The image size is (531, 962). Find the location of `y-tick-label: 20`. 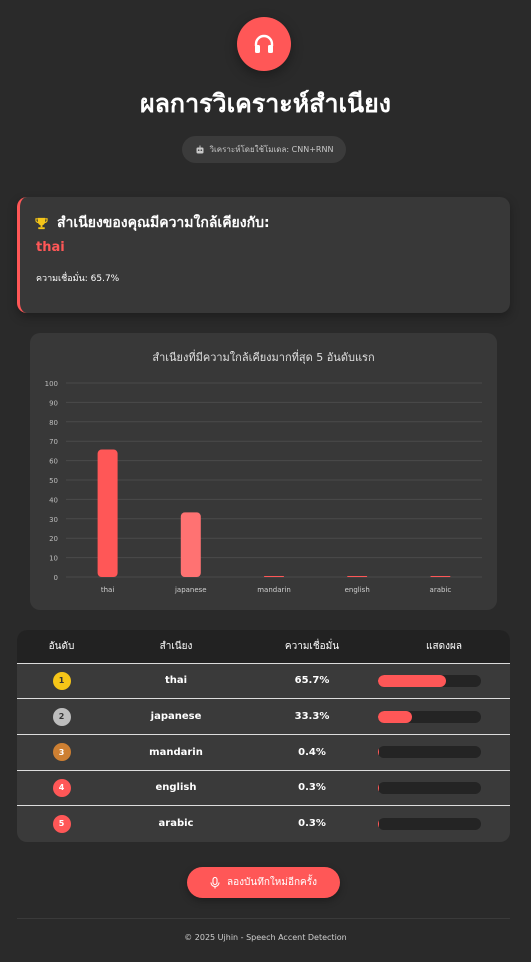

y-tick-label: 20 is located at coordinates (53, 539).